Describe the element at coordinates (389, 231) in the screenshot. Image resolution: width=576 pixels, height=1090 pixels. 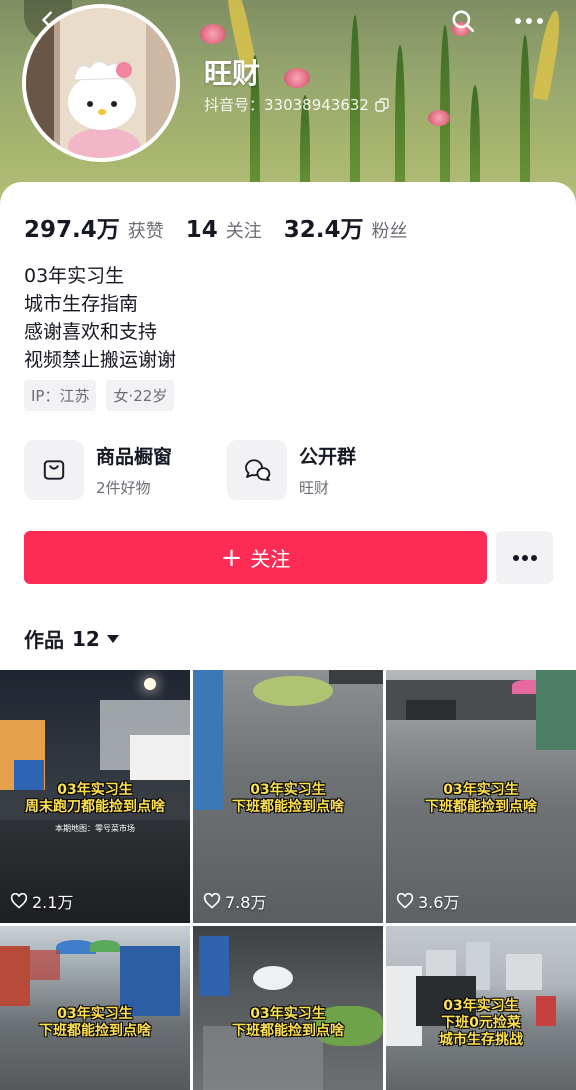
I see `stat-followers-label: 粉丝` at that location.